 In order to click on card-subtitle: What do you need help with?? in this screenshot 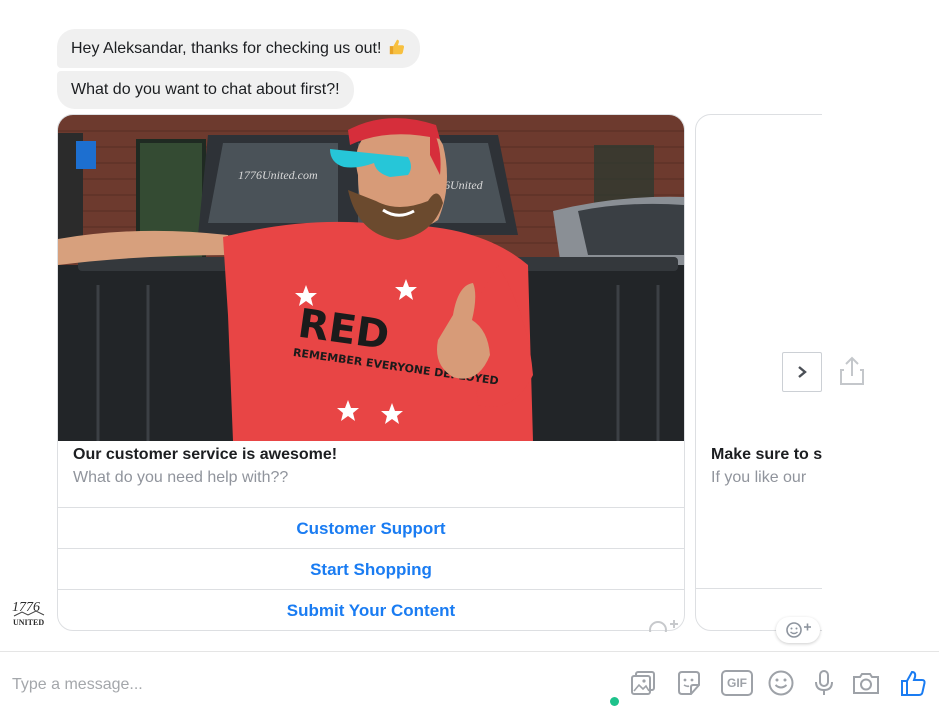, I will do `click(181, 477)`.